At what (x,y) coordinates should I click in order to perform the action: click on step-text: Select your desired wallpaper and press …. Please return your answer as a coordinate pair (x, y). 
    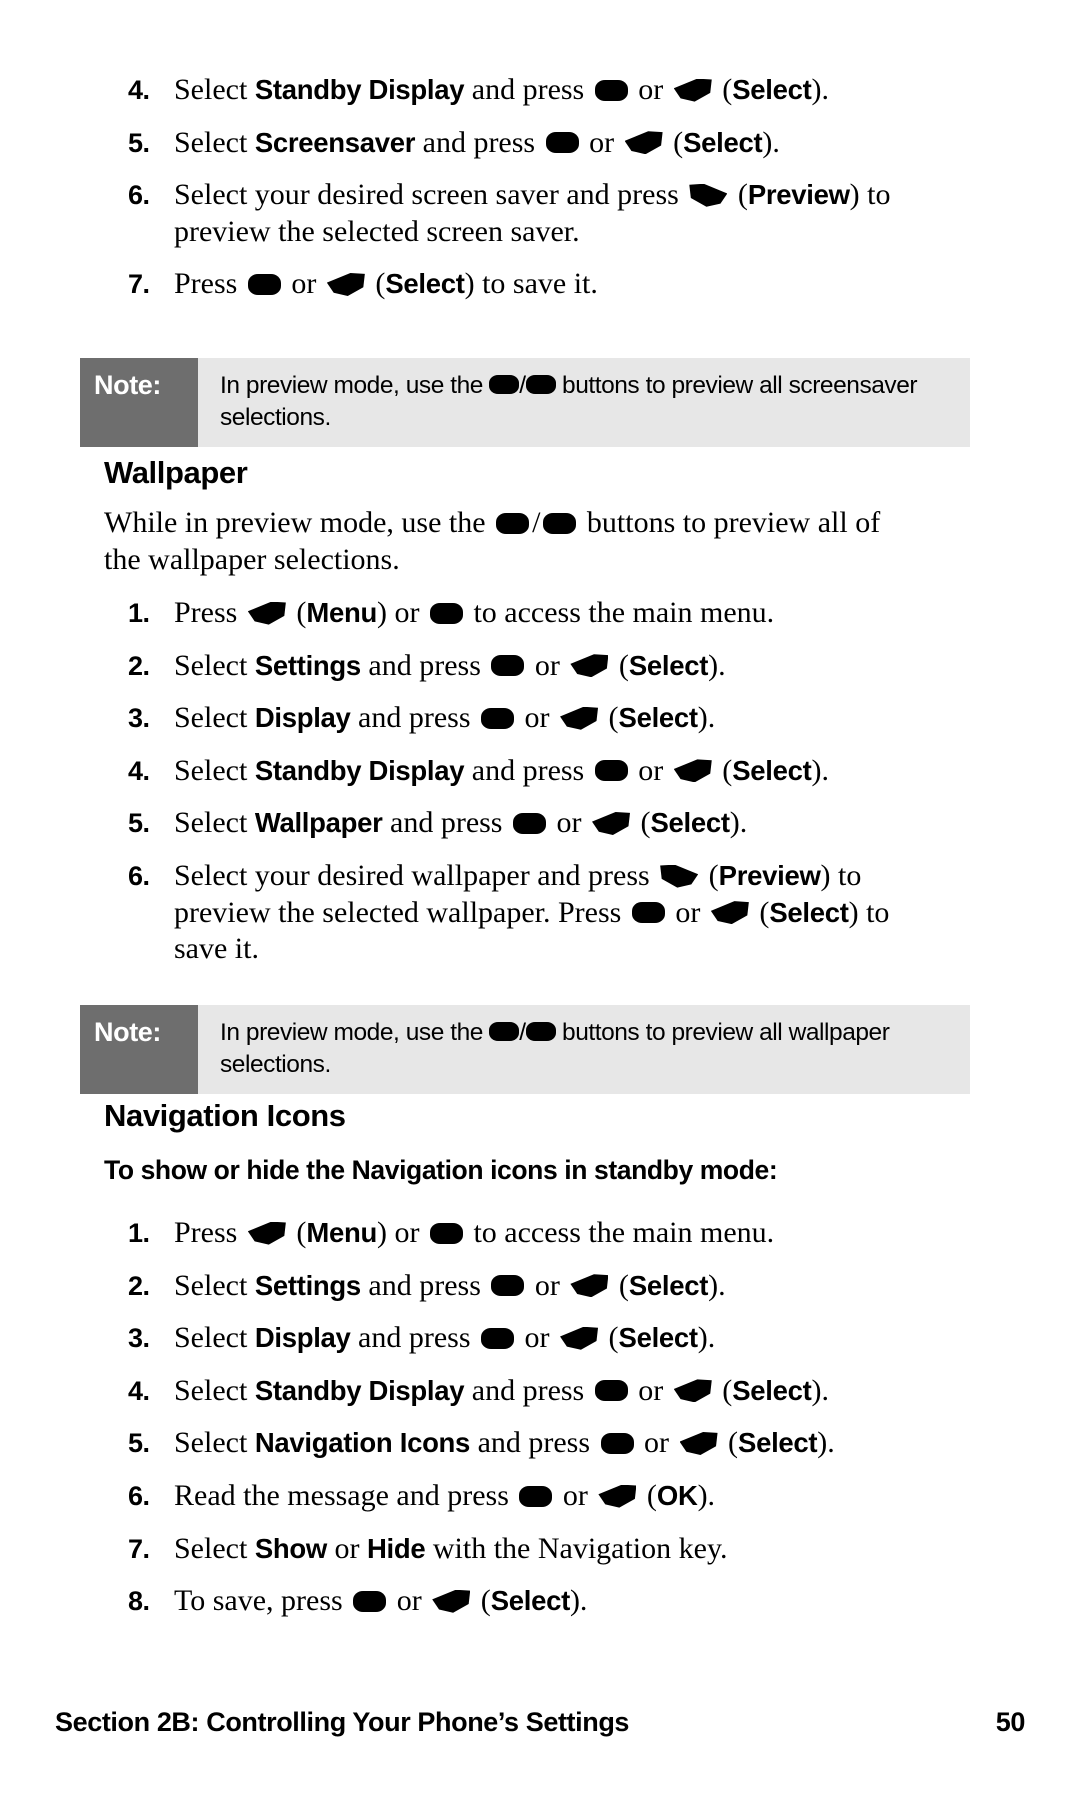
    Looking at the image, I should click on (532, 912).